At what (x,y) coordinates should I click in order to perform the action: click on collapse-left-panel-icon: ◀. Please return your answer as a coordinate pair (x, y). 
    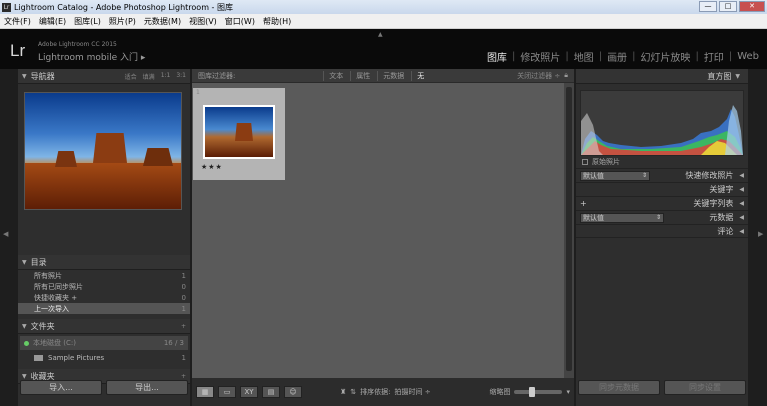
    Looking at the image, I should click on (5, 234).